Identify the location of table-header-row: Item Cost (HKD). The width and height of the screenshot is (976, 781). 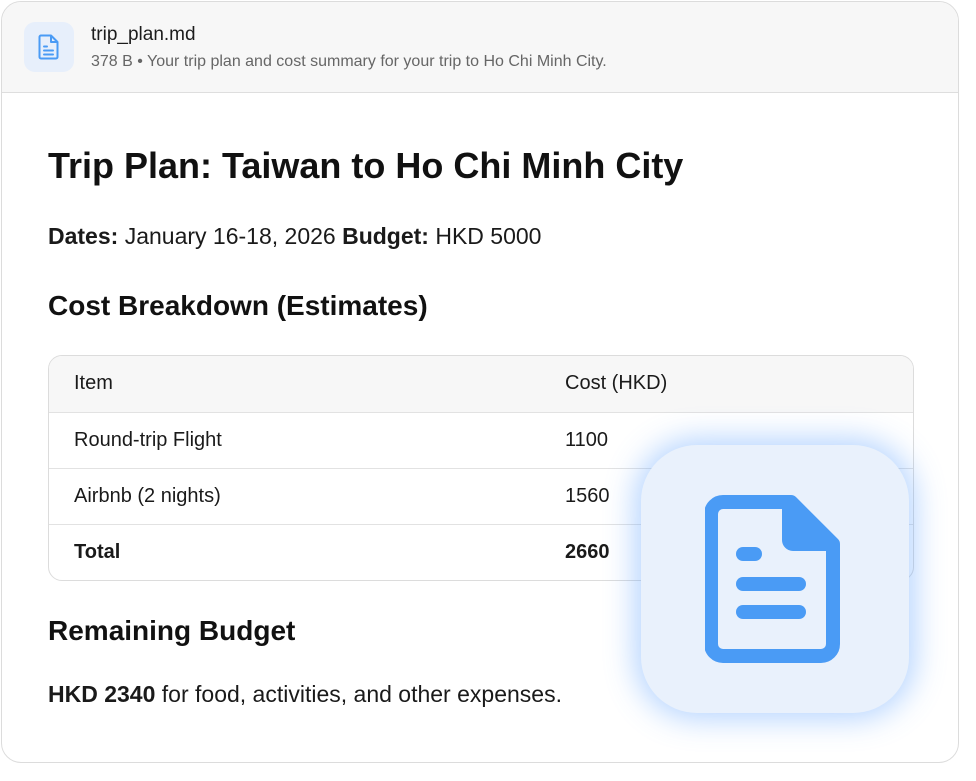
(481, 384).